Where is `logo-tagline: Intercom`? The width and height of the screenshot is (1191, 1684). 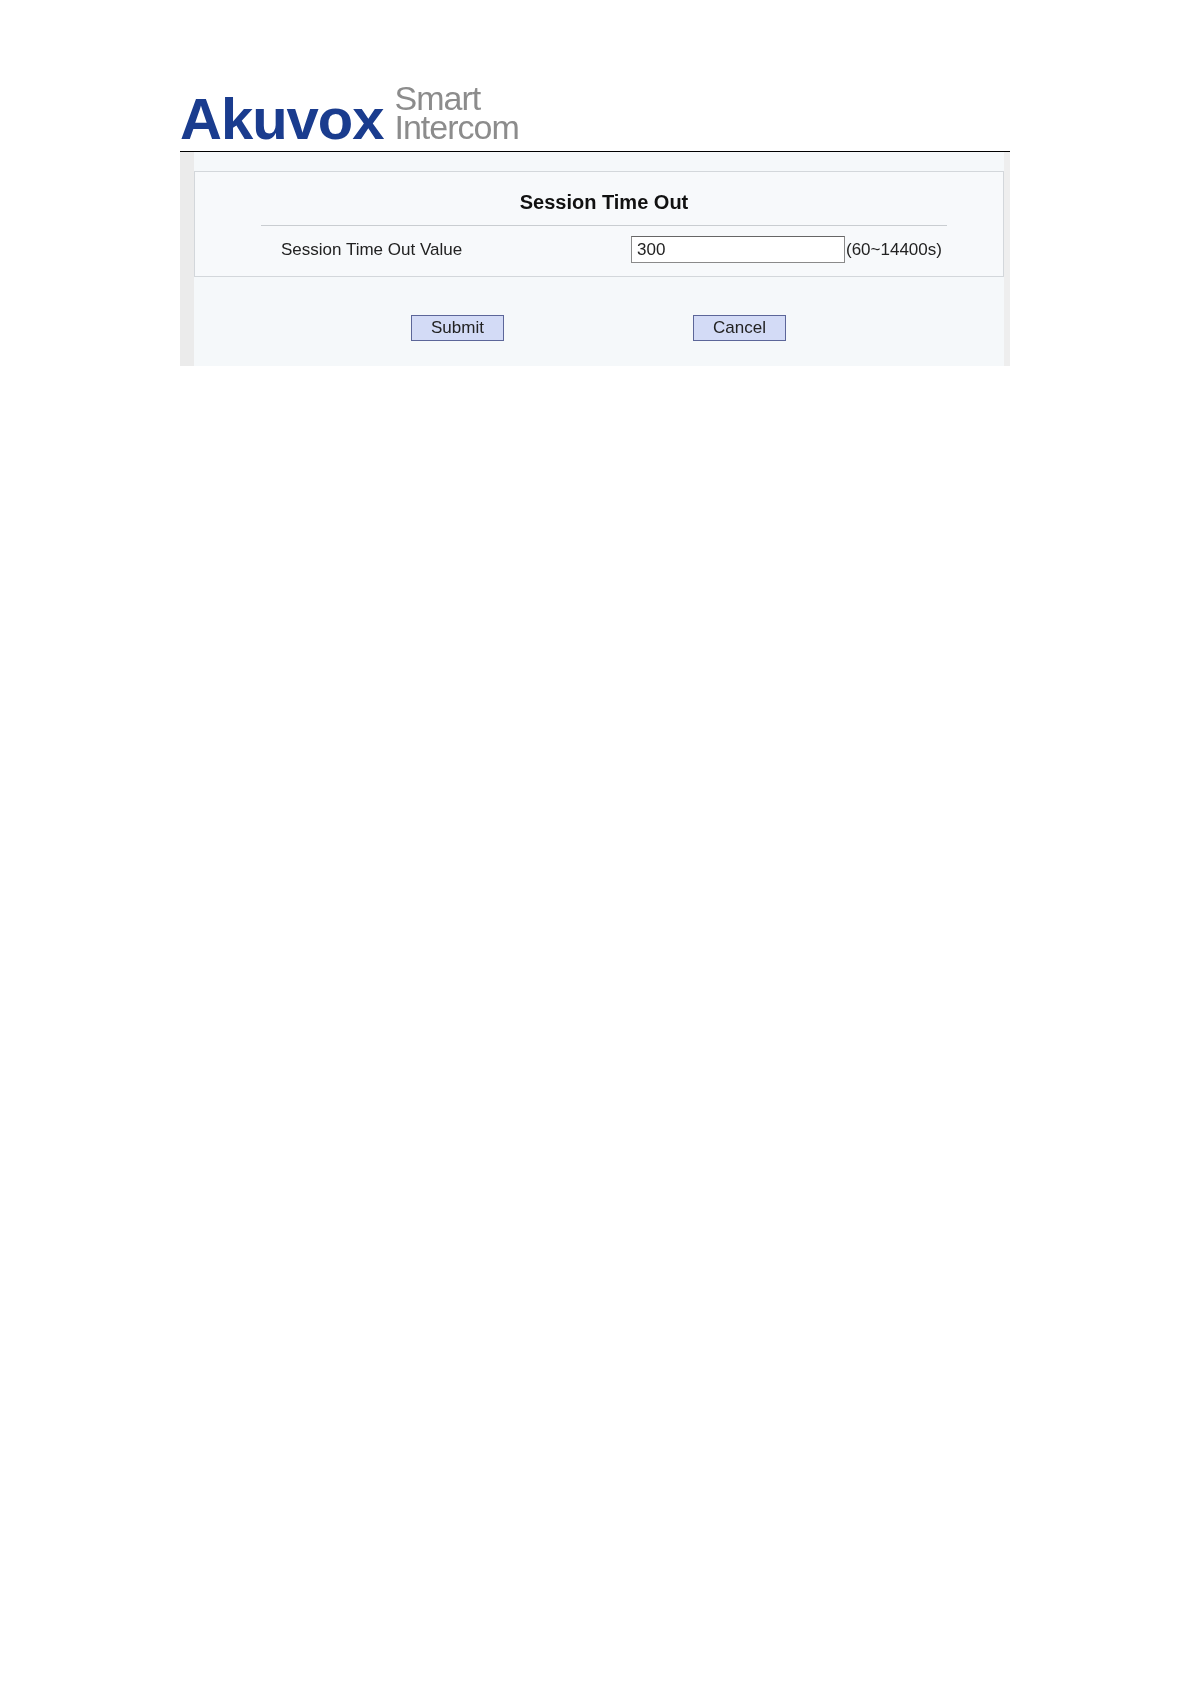 logo-tagline: Intercom is located at coordinates (456, 127).